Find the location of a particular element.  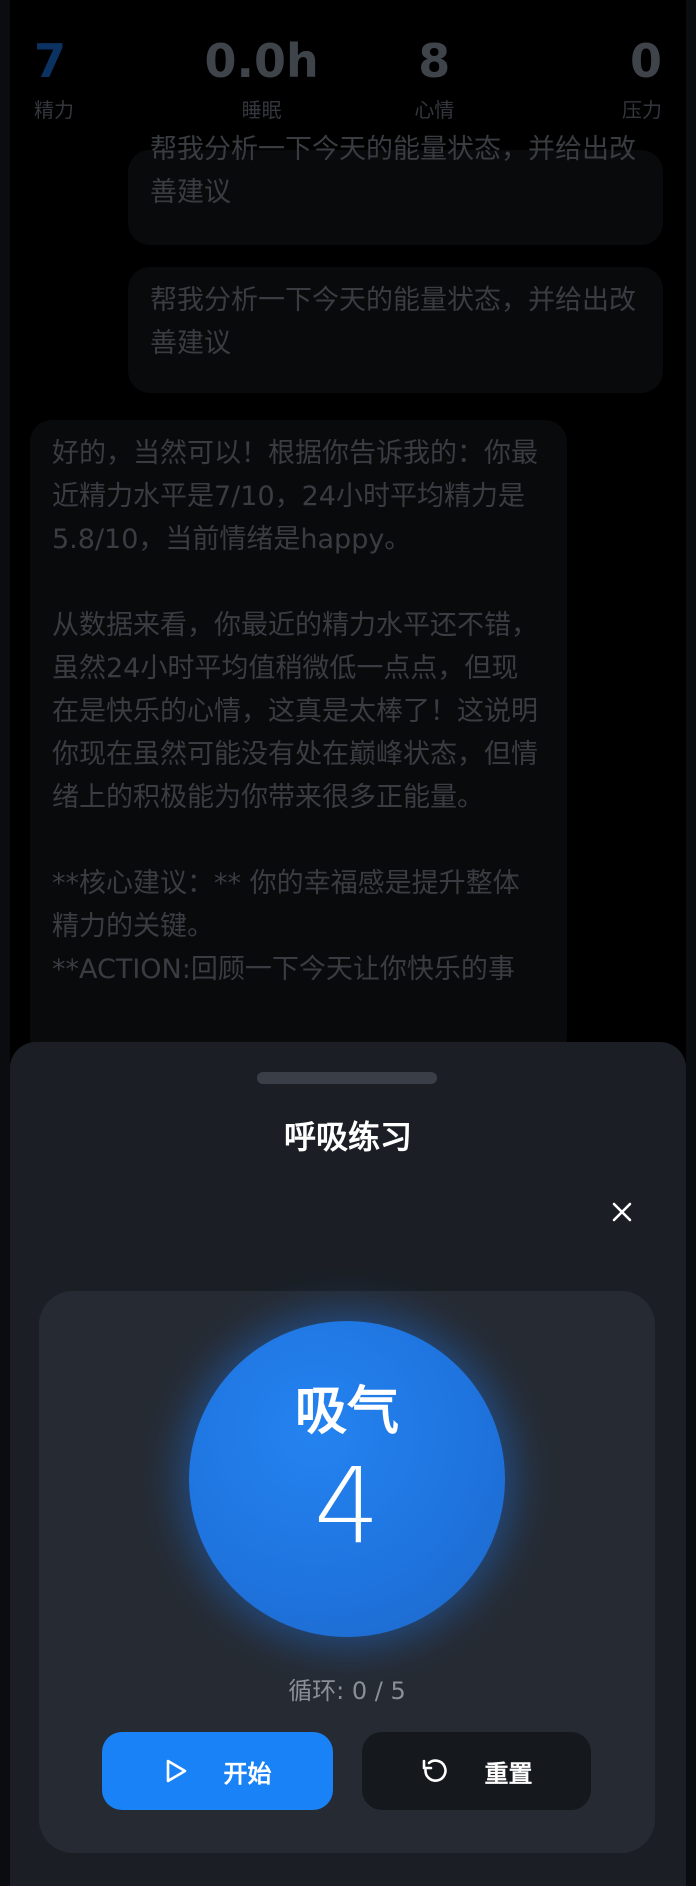

stat-stress-value: 0 is located at coordinates (645, 61).